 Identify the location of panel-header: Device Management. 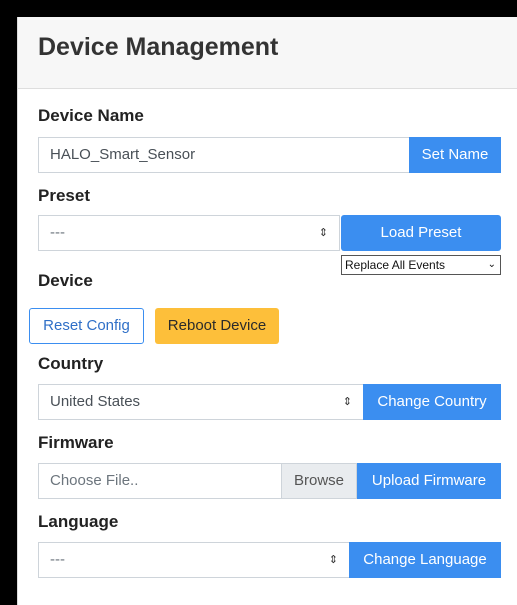
(267, 53).